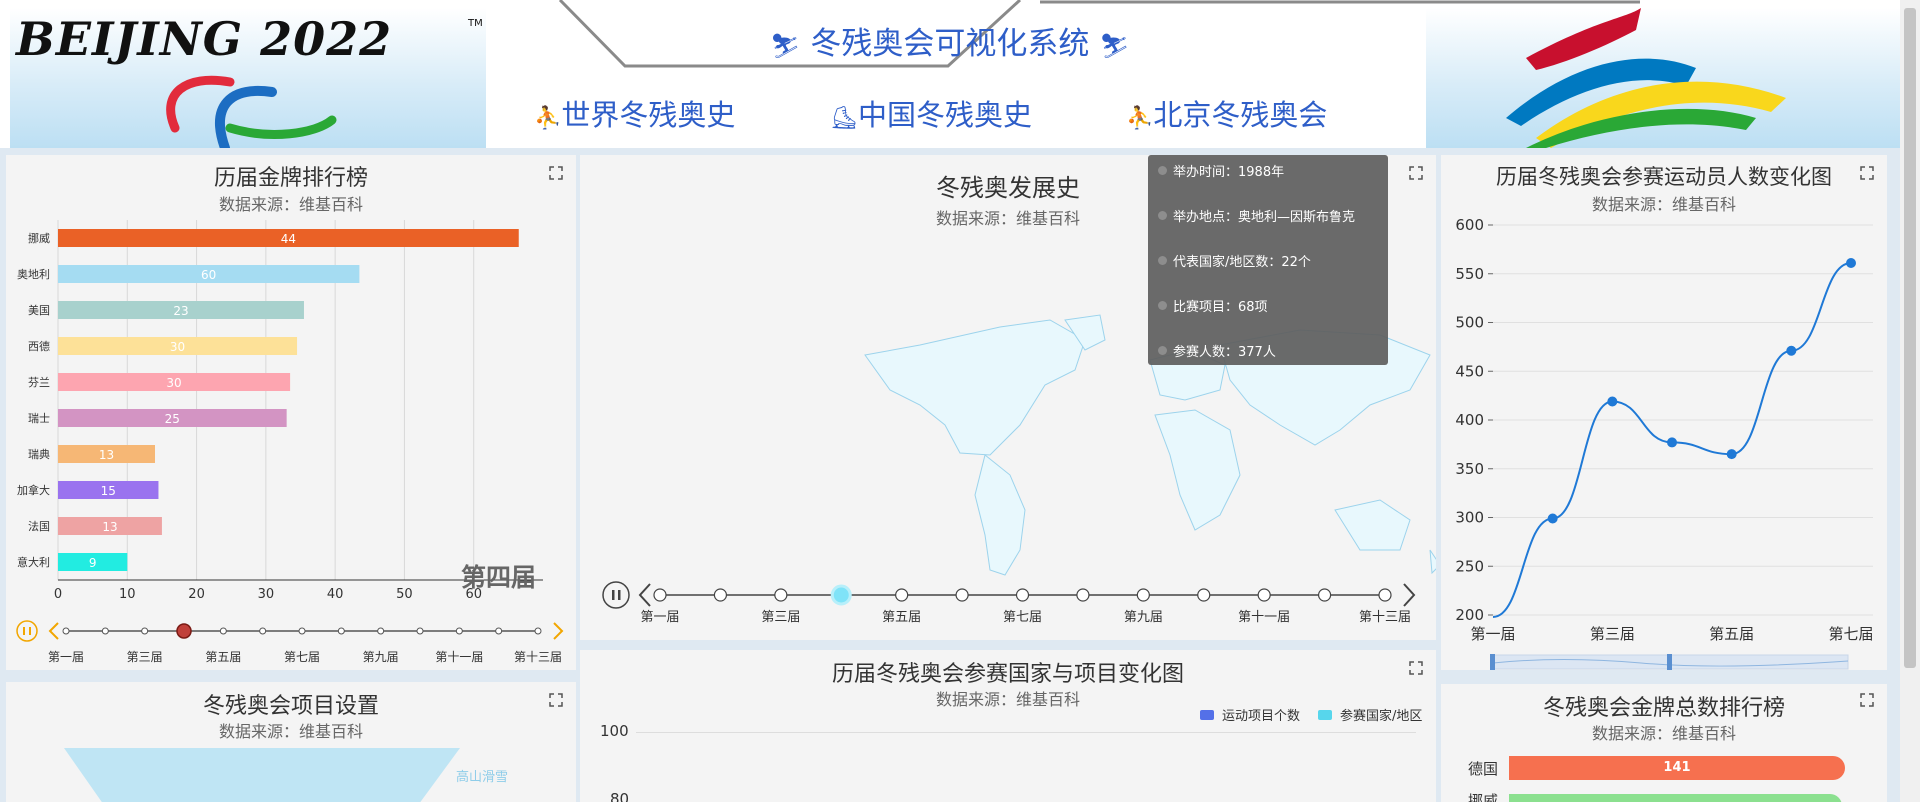  I want to click on y-tick-label: 80, so click(620, 796).